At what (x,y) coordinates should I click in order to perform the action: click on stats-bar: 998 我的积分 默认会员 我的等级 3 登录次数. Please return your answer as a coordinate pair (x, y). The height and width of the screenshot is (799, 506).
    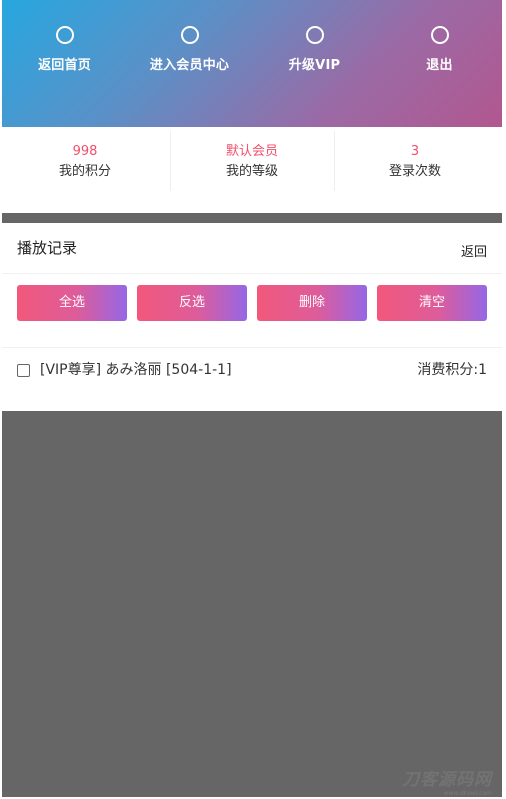
    Looking at the image, I should click on (252, 170).